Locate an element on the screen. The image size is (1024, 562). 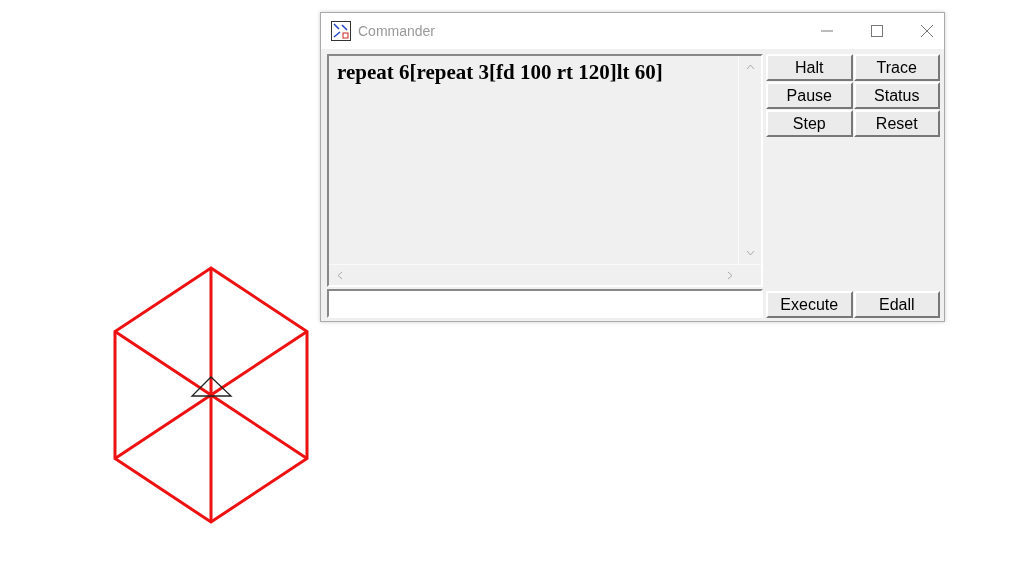
command-input-field is located at coordinates (545, 303).